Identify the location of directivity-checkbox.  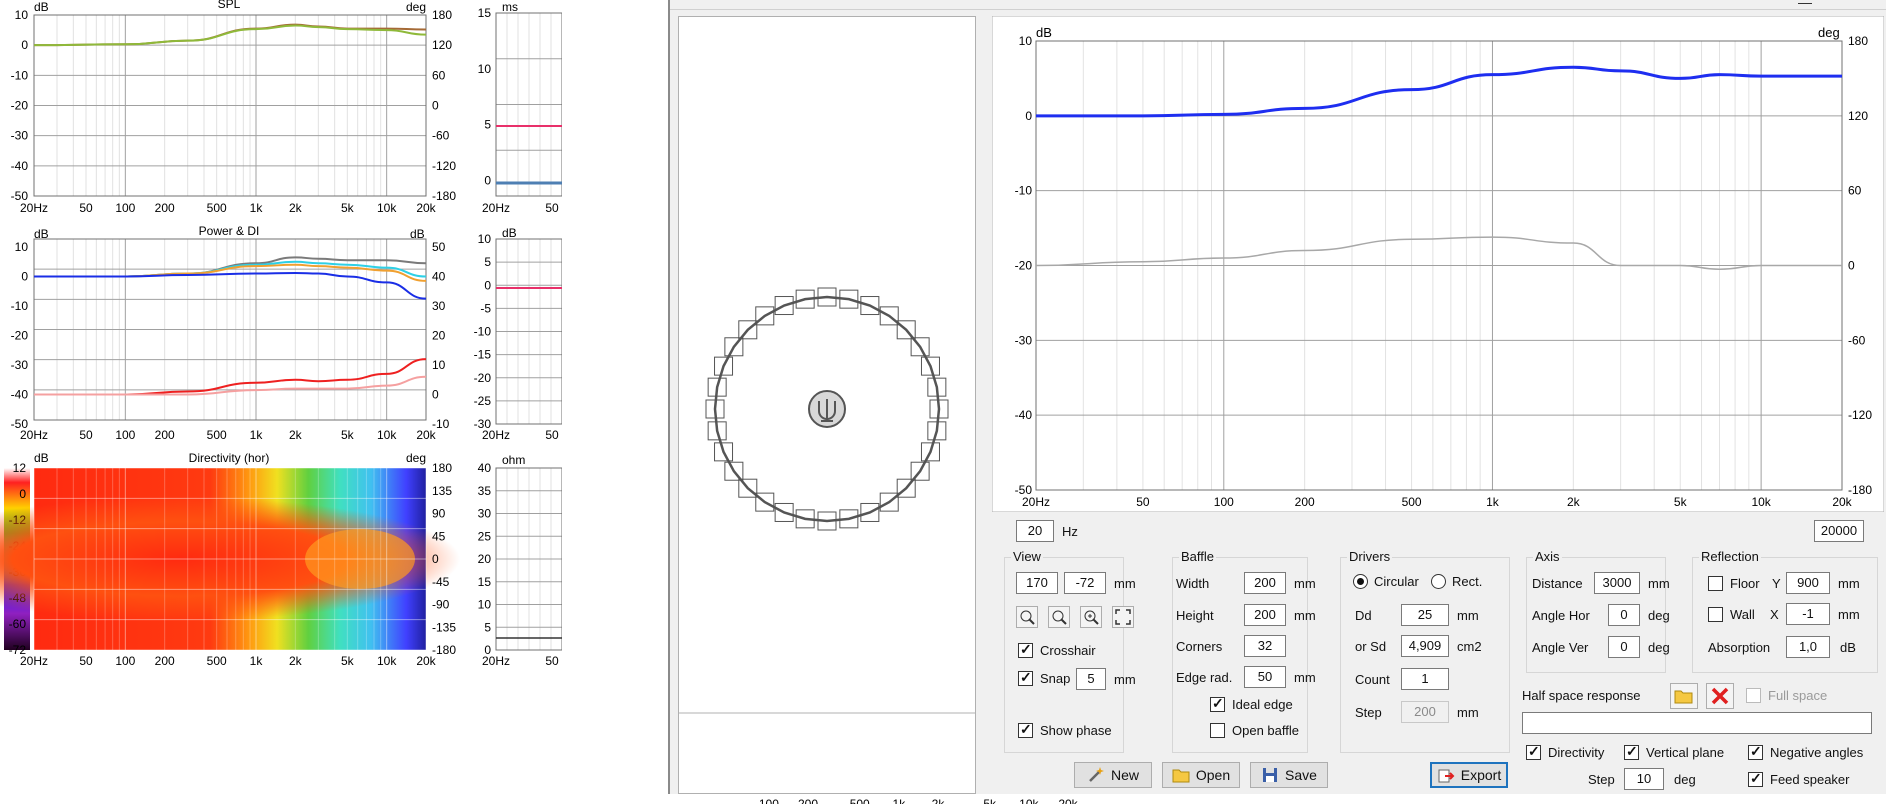
(1533, 751).